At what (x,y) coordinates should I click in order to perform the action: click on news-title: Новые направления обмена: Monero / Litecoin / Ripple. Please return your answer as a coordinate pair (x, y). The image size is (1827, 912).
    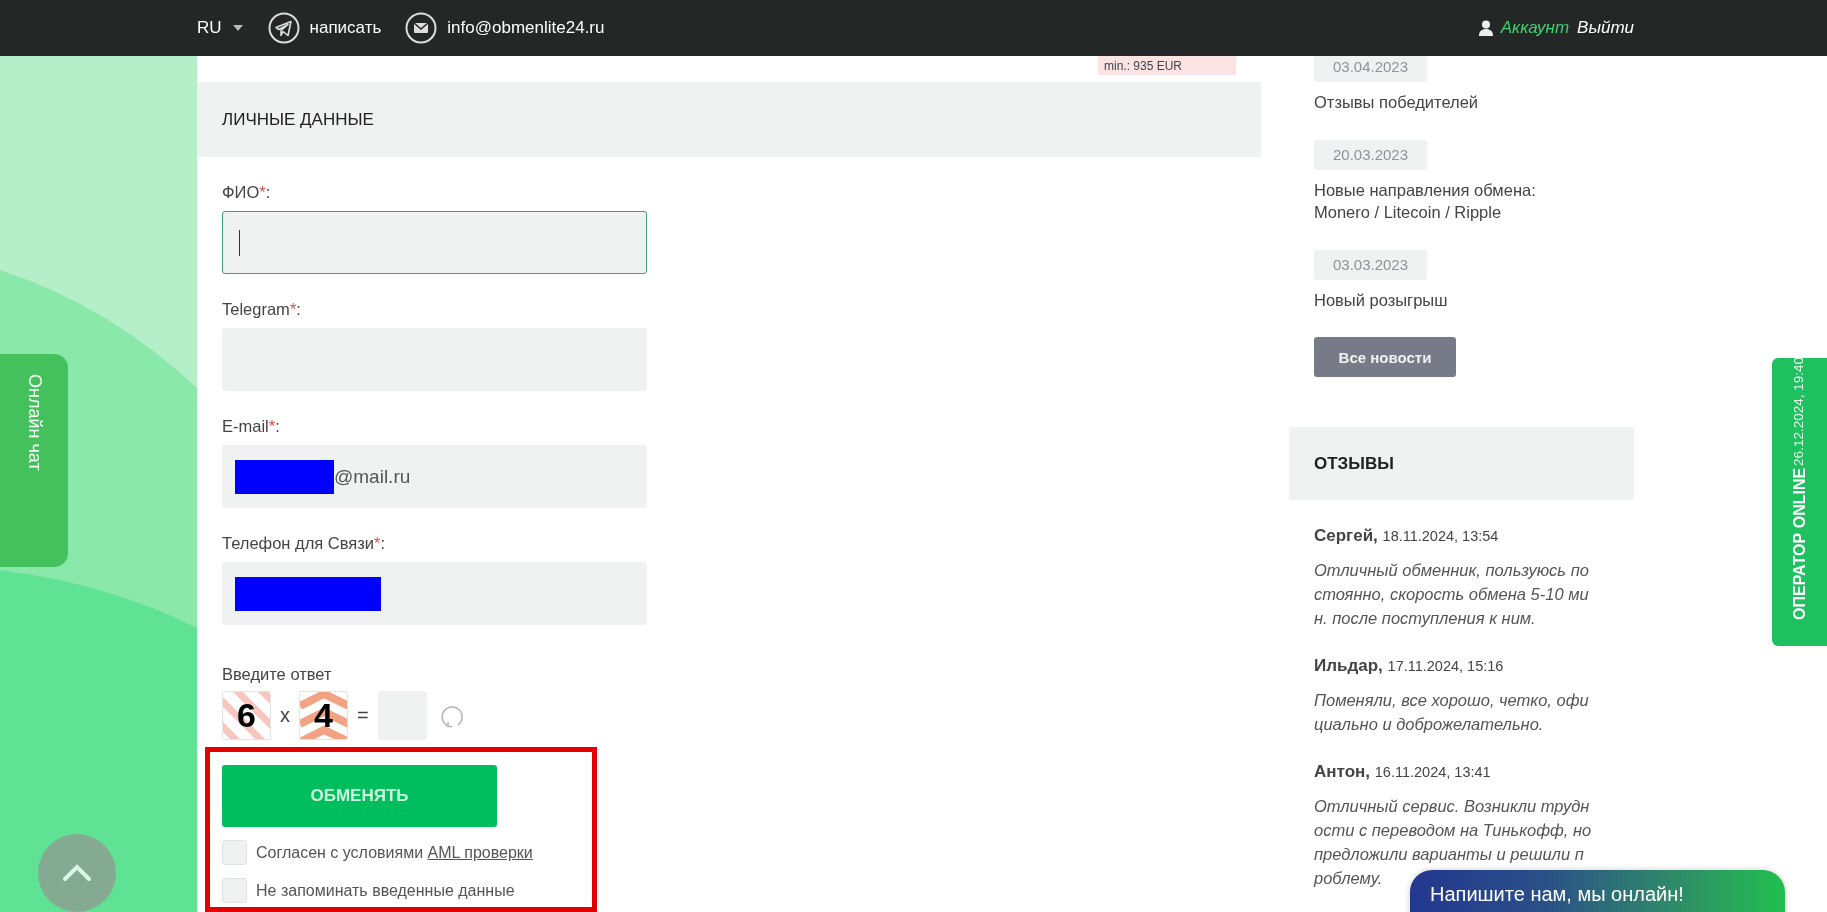
    Looking at the image, I should click on (1444, 201).